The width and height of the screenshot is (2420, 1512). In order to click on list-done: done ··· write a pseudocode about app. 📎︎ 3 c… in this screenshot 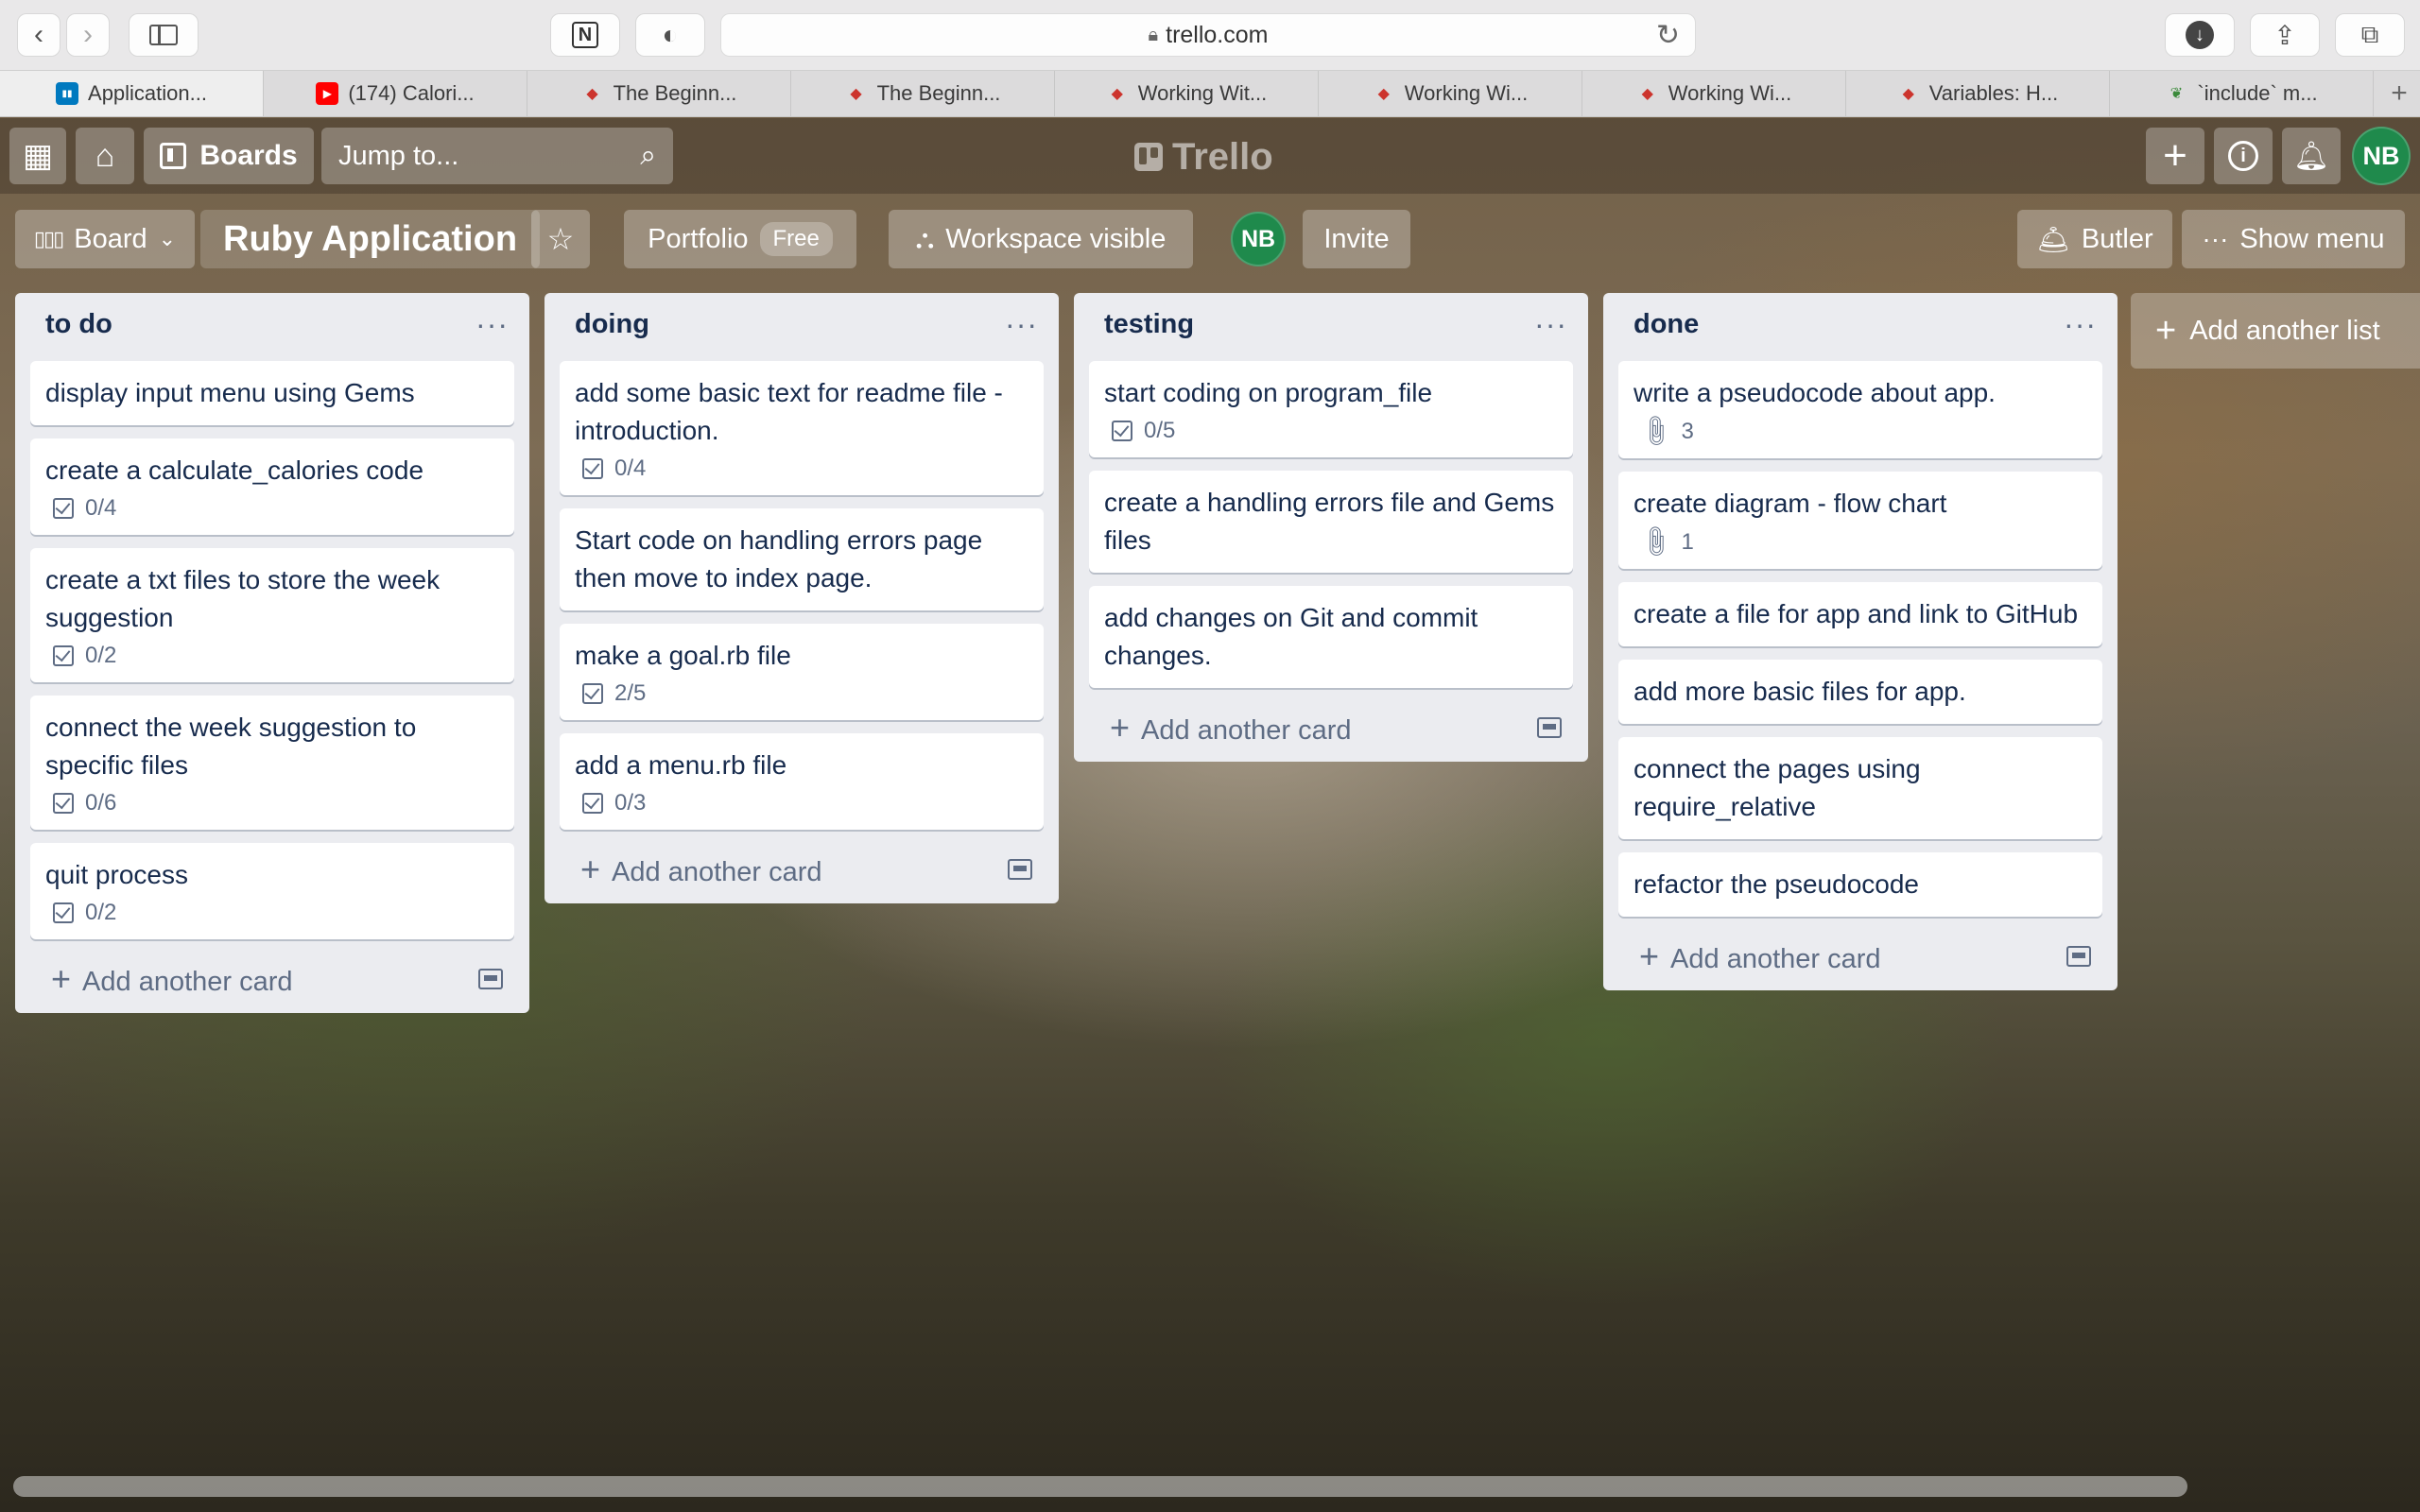, I will do `click(1860, 641)`.